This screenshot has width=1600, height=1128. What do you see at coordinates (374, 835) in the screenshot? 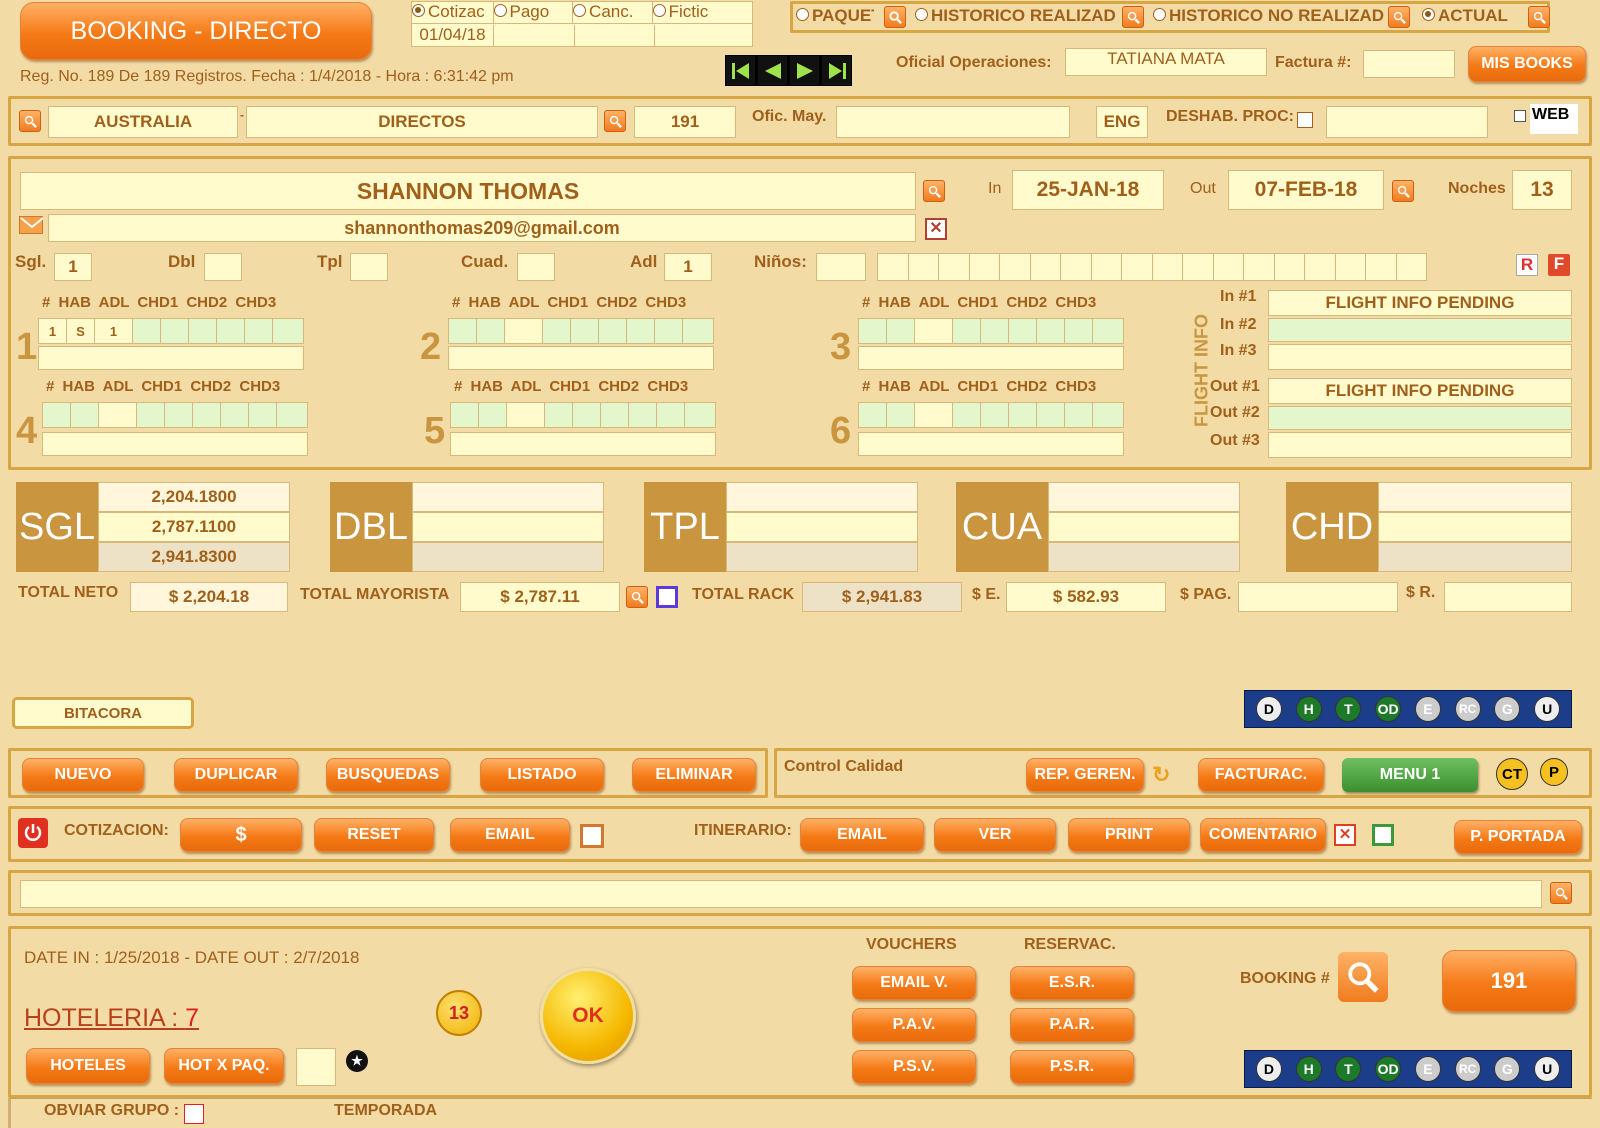
I see `reset-button: RESET` at bounding box center [374, 835].